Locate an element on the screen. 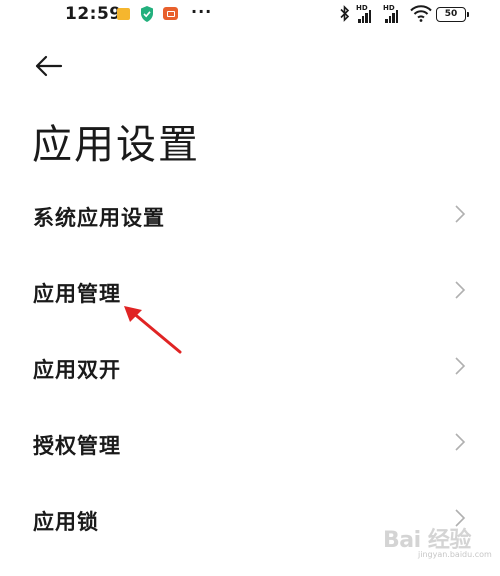 This screenshot has width=500, height=576. shield-icon is located at coordinates (147, 16).